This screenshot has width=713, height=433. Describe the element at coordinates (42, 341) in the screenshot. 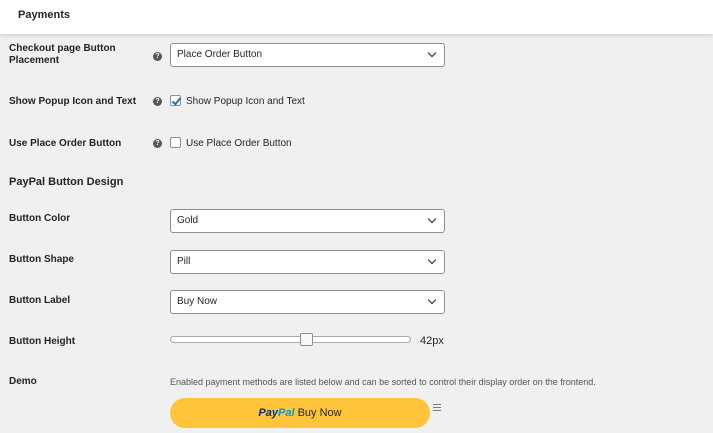

I see `button-height-label: Button Height` at that location.